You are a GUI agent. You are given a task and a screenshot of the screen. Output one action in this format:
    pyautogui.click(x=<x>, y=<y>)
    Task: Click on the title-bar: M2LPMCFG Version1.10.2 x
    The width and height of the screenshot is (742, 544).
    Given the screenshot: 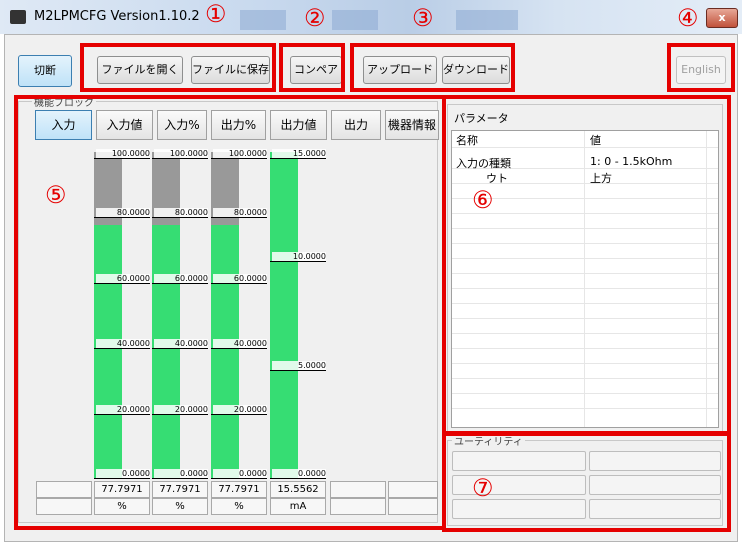 What is the action you would take?
    pyautogui.click(x=371, y=17)
    